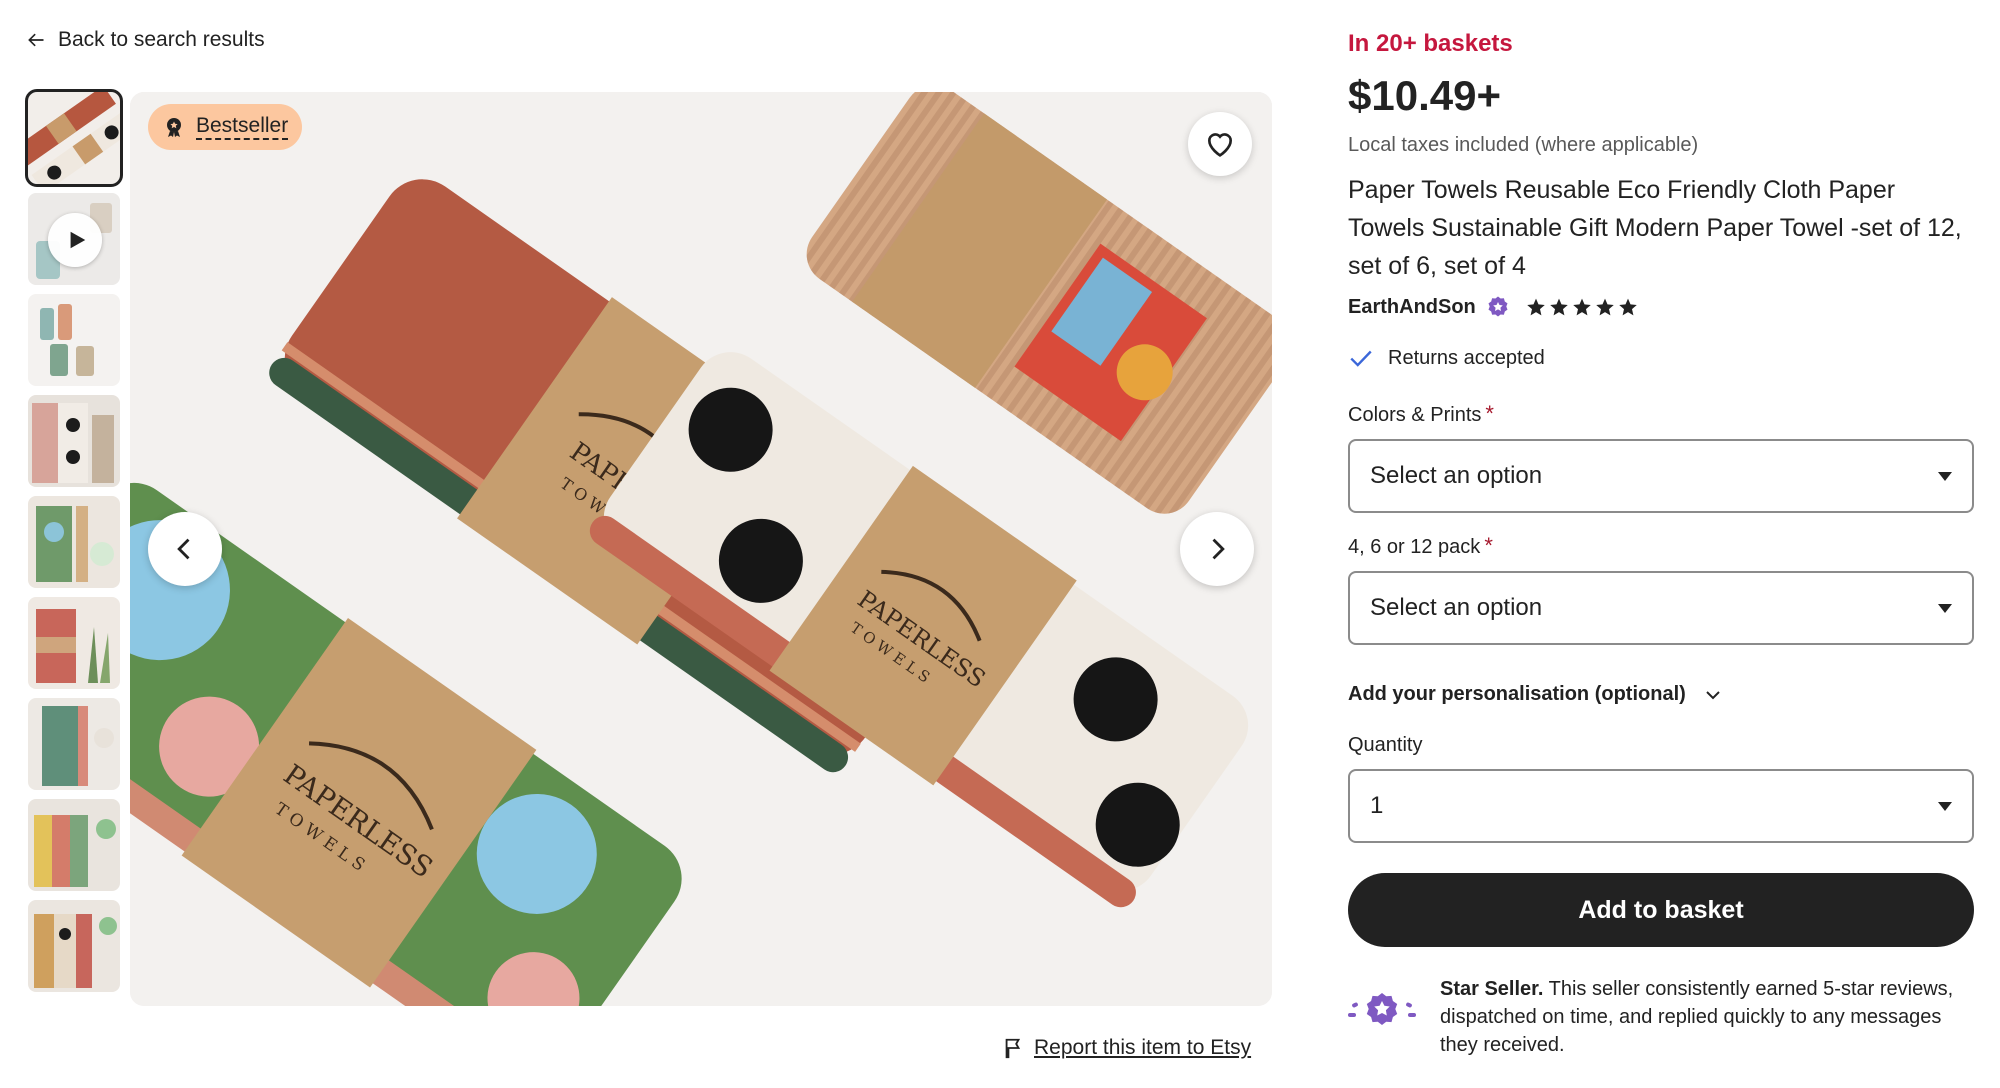  I want to click on bestseller-label: Bestseller, so click(242, 127).